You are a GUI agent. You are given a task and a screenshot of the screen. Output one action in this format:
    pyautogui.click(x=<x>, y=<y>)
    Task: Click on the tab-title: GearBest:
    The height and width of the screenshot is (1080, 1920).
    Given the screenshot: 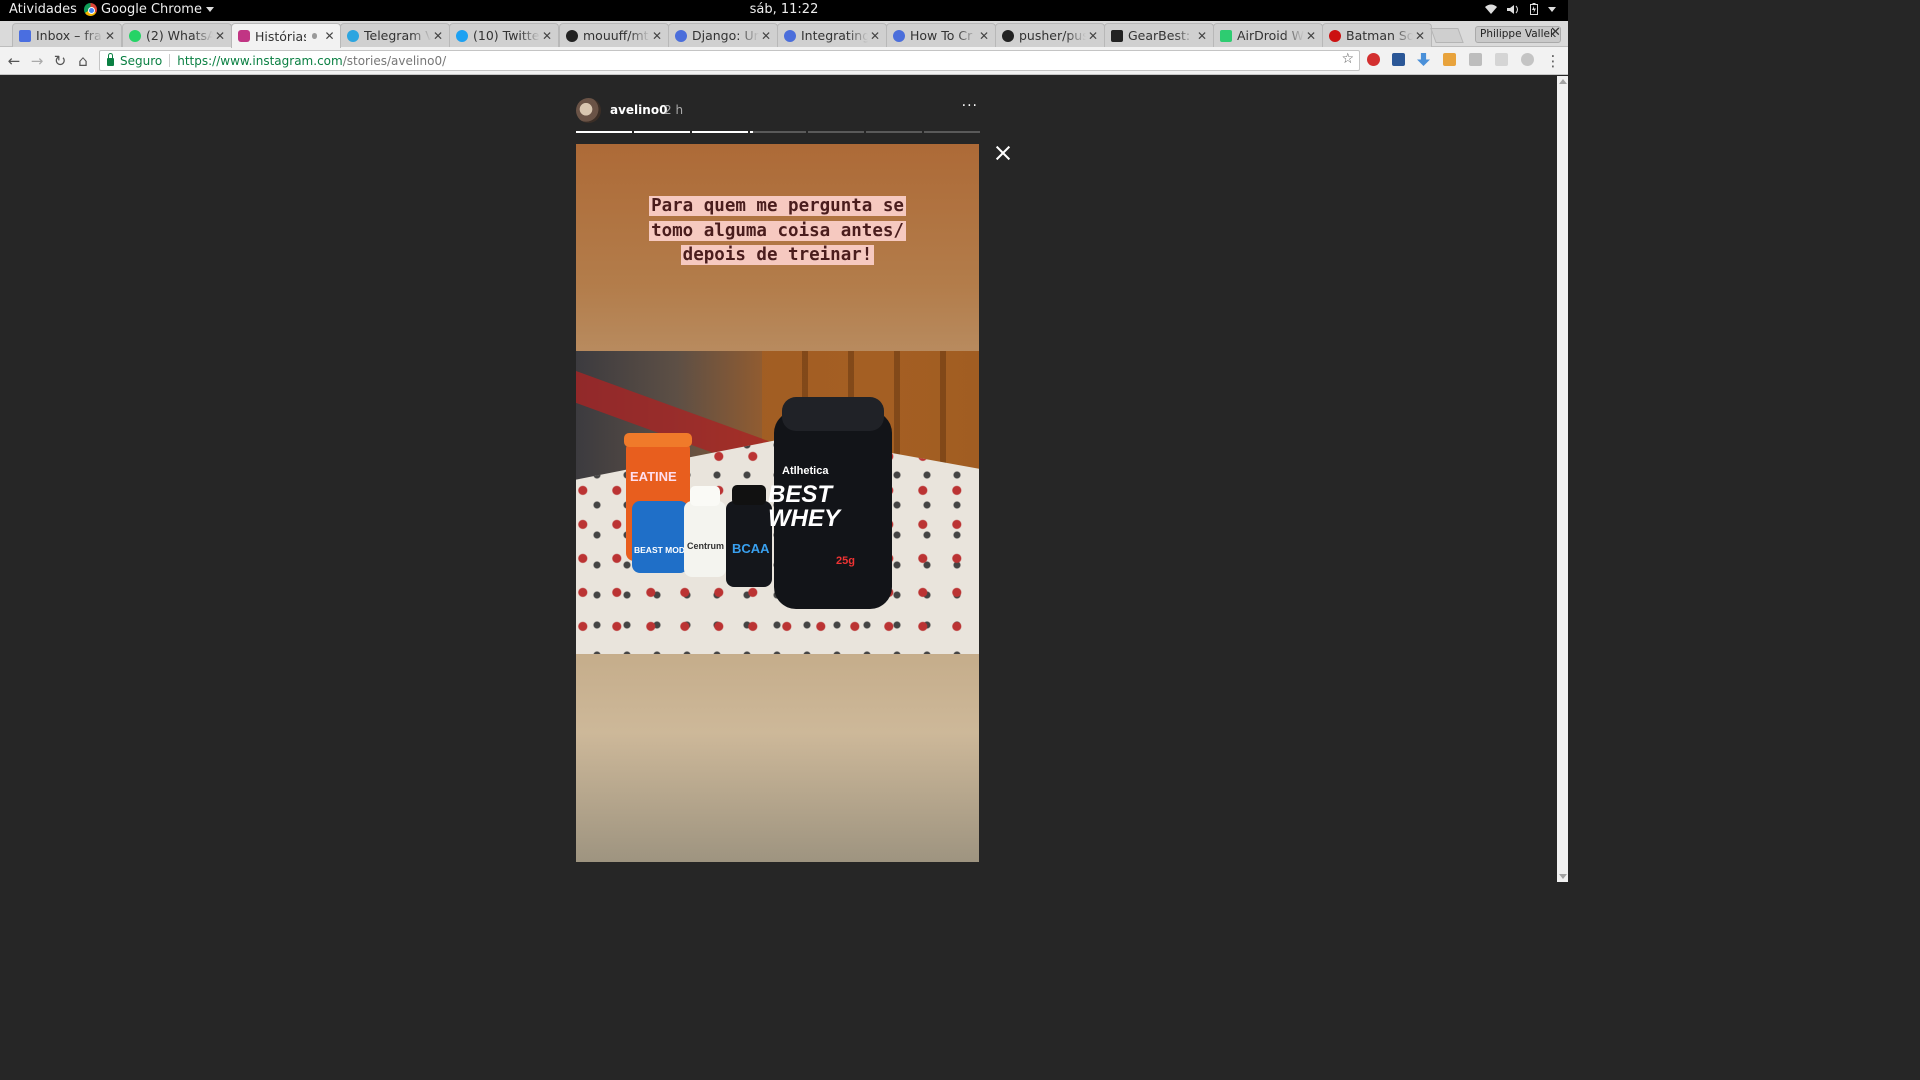 What is the action you would take?
    pyautogui.click(x=1159, y=35)
    